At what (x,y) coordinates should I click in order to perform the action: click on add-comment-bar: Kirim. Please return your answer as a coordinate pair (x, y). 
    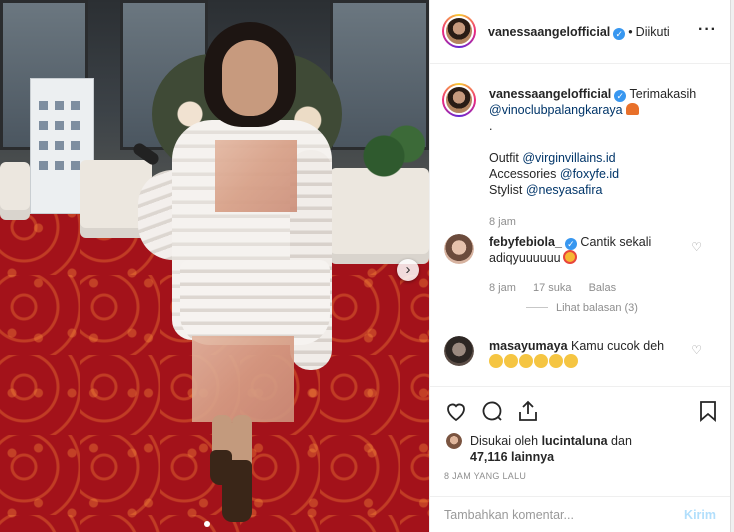
    Looking at the image, I should click on (580, 514).